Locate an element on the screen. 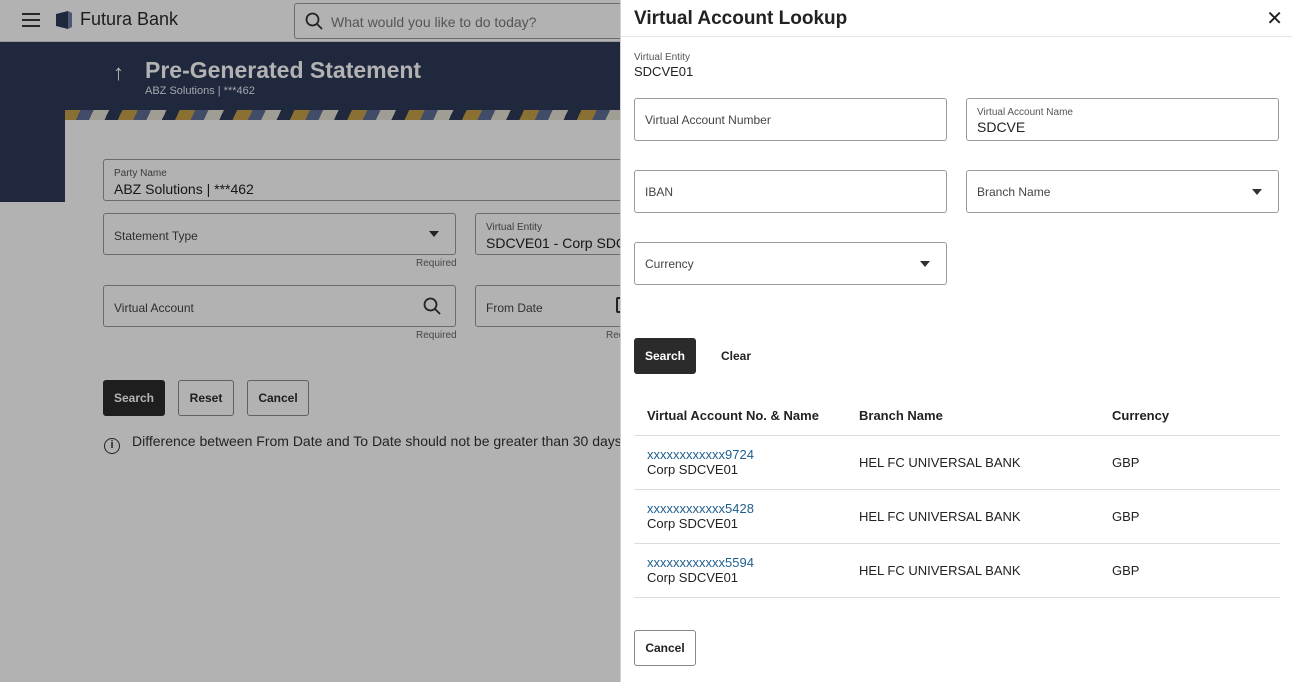 This screenshot has height=682, width=1292. account-cell: xxxxxxxxxxxx9724 Corp SDCVE01 is located at coordinates (740, 462).